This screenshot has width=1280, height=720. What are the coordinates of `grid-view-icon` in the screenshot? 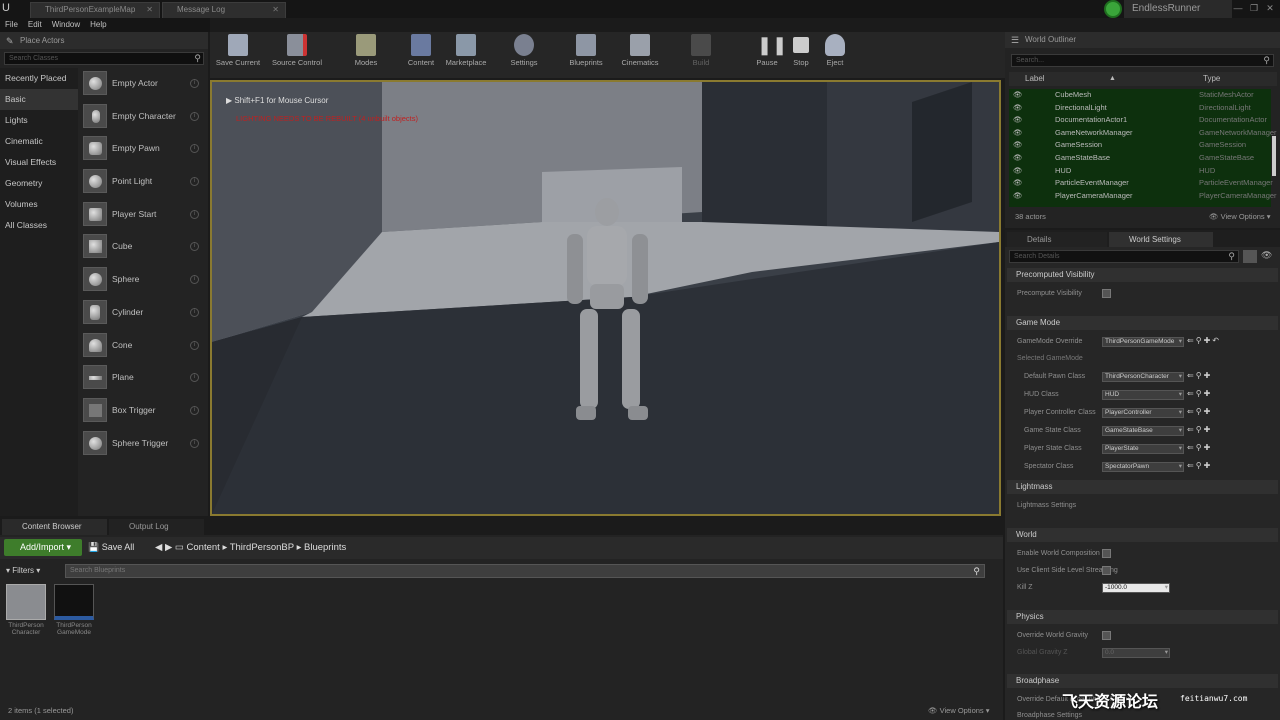 It's located at (1250, 256).